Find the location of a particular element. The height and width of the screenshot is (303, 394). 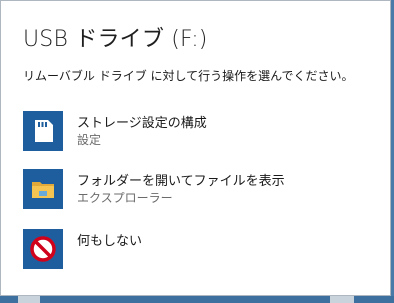

option-open-folder: フォルダーを開いてファイルを表示 エクスプローラー is located at coordinates (197, 190).